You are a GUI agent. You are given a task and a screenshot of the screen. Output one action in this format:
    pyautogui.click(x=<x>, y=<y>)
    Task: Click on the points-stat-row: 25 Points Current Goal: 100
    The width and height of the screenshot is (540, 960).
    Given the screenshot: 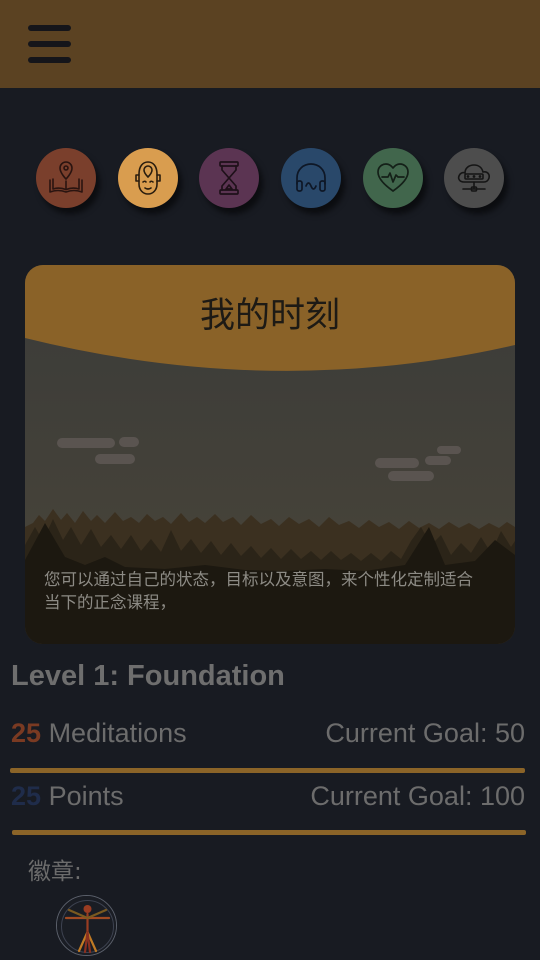 What is the action you would take?
    pyautogui.click(x=268, y=801)
    